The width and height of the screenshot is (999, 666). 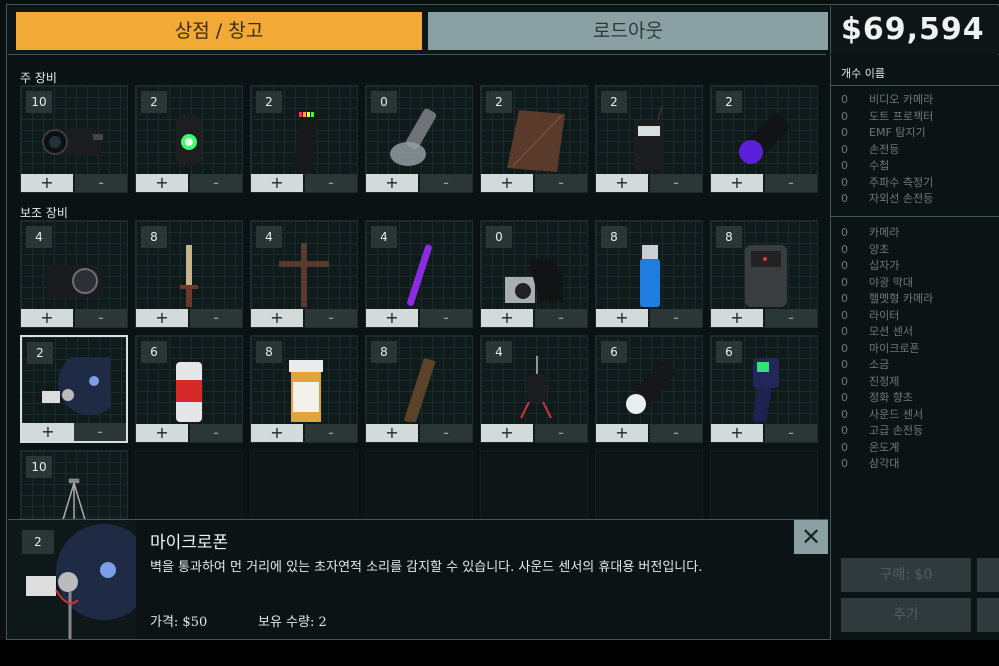 I want to click on cart-row: 0 십자가, so click(x=870, y=265).